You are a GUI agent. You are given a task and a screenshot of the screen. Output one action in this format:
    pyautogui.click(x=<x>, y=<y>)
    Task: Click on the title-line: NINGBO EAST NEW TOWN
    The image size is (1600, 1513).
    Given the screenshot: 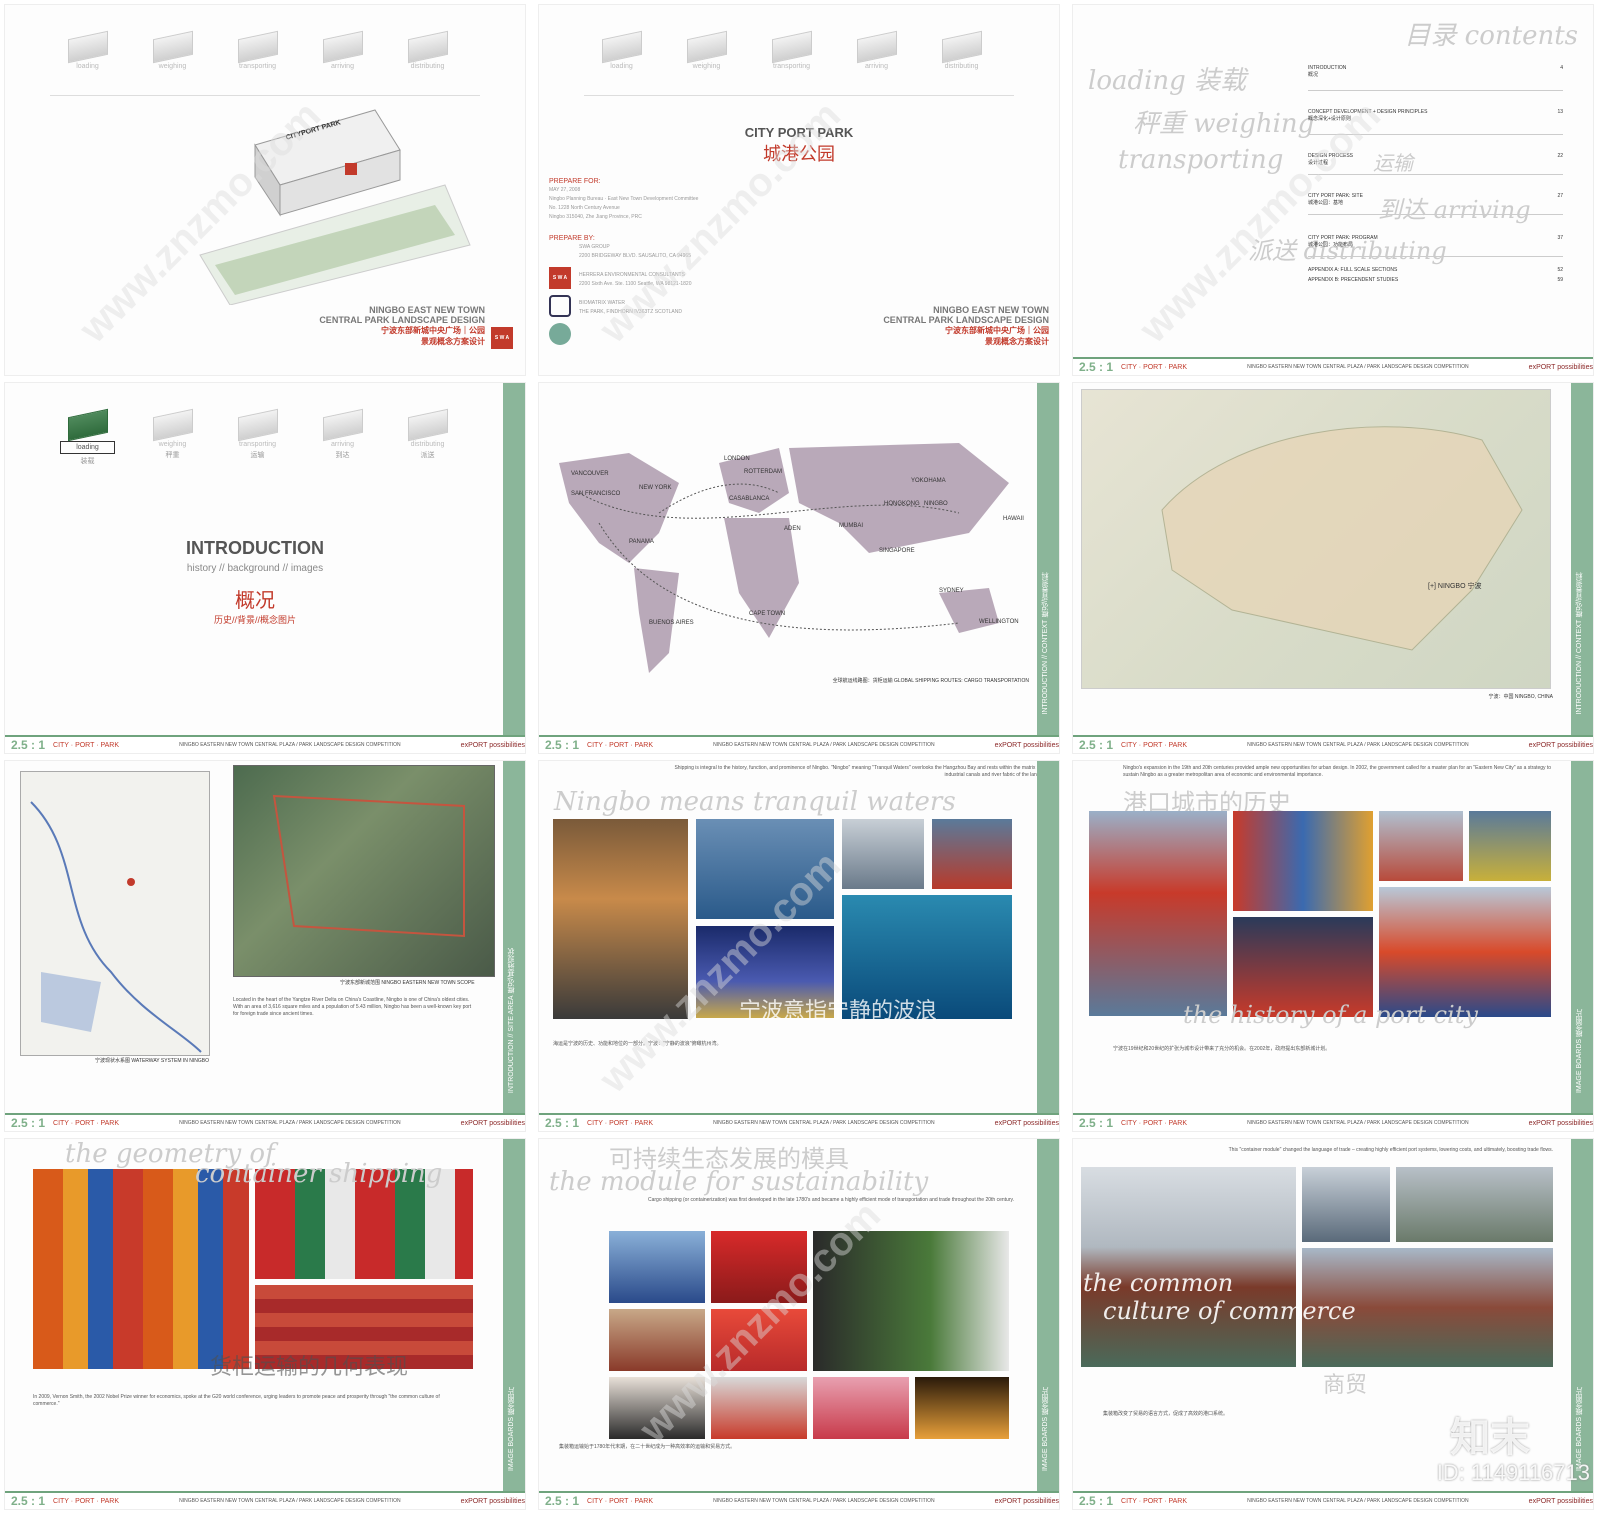 What is the action you would take?
    pyautogui.click(x=991, y=310)
    